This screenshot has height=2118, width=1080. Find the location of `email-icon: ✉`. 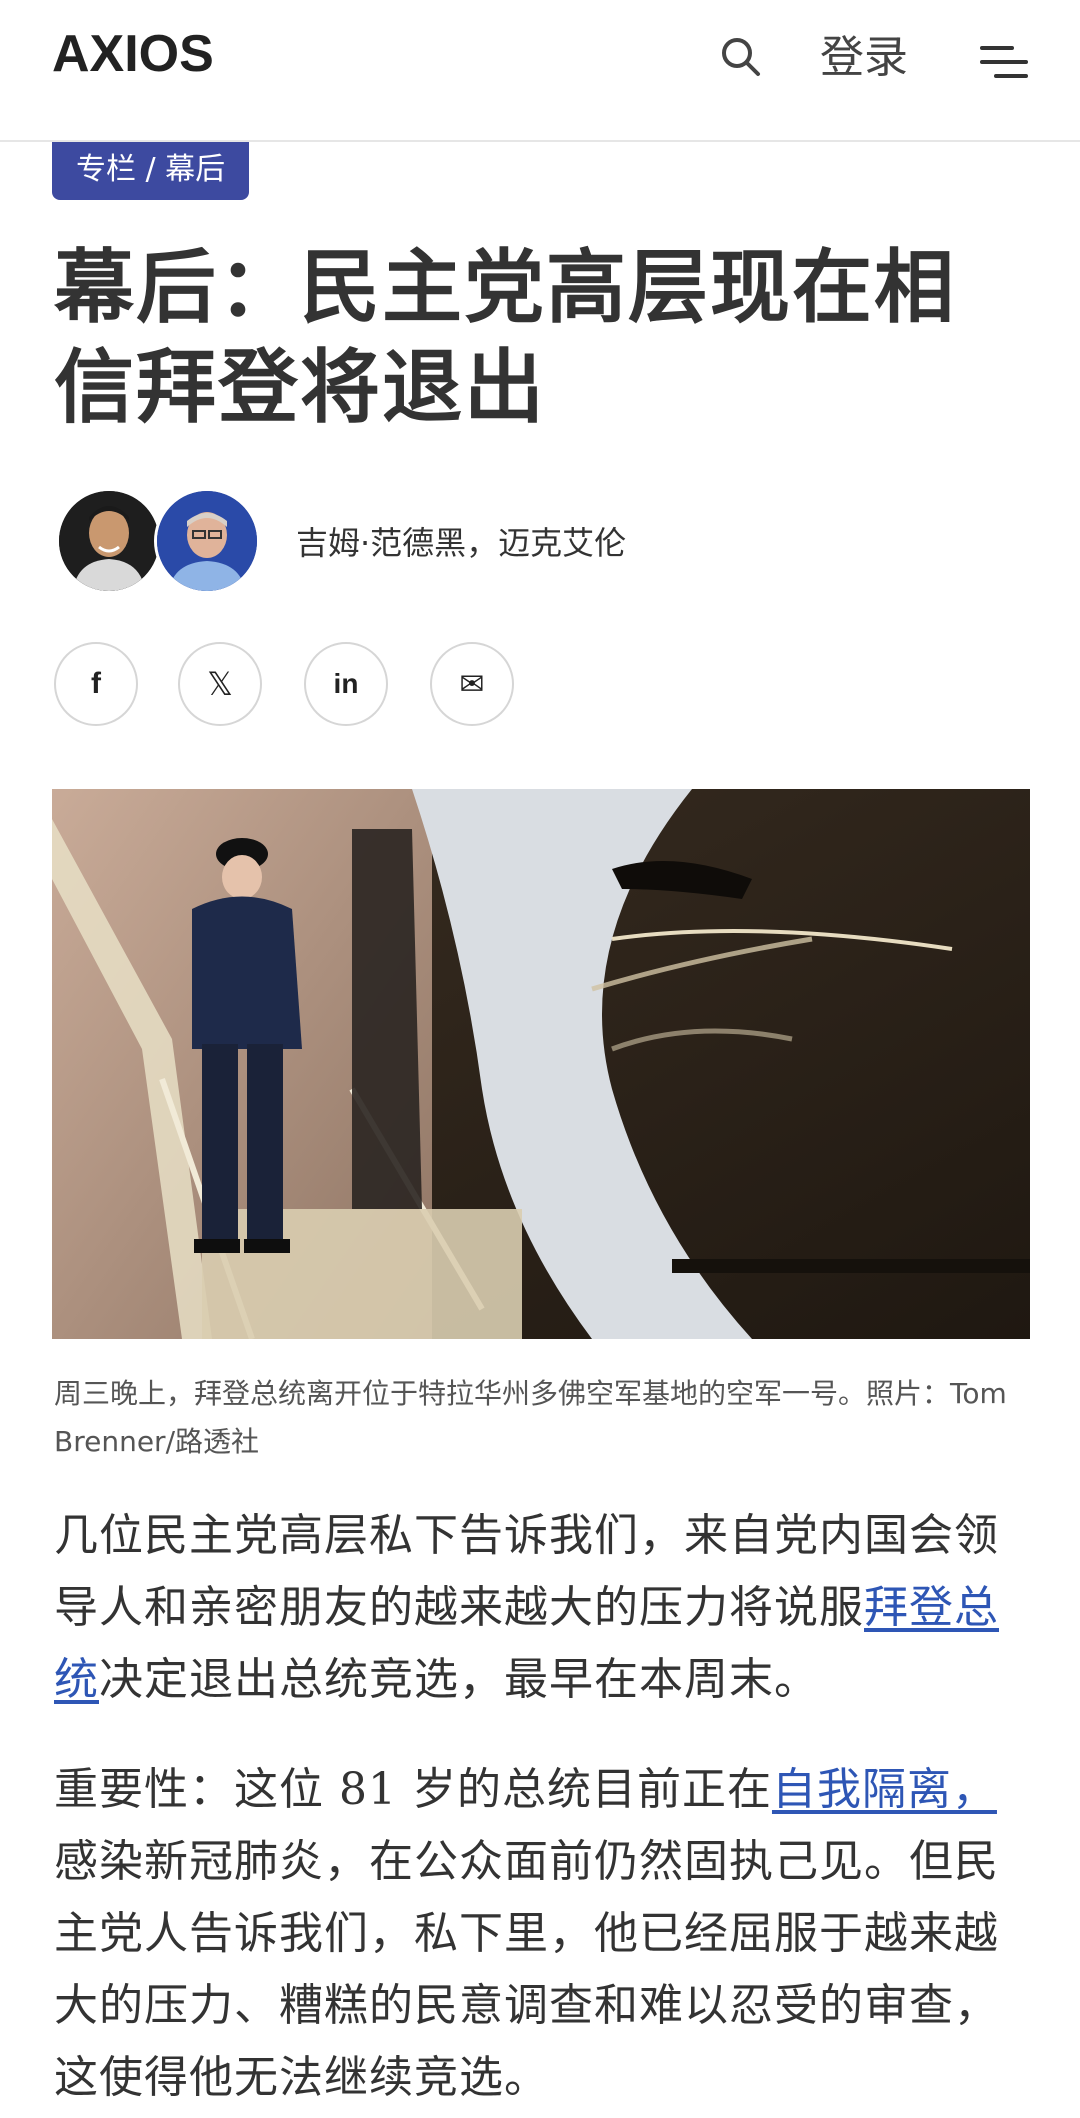

email-icon: ✉ is located at coordinates (472, 684).